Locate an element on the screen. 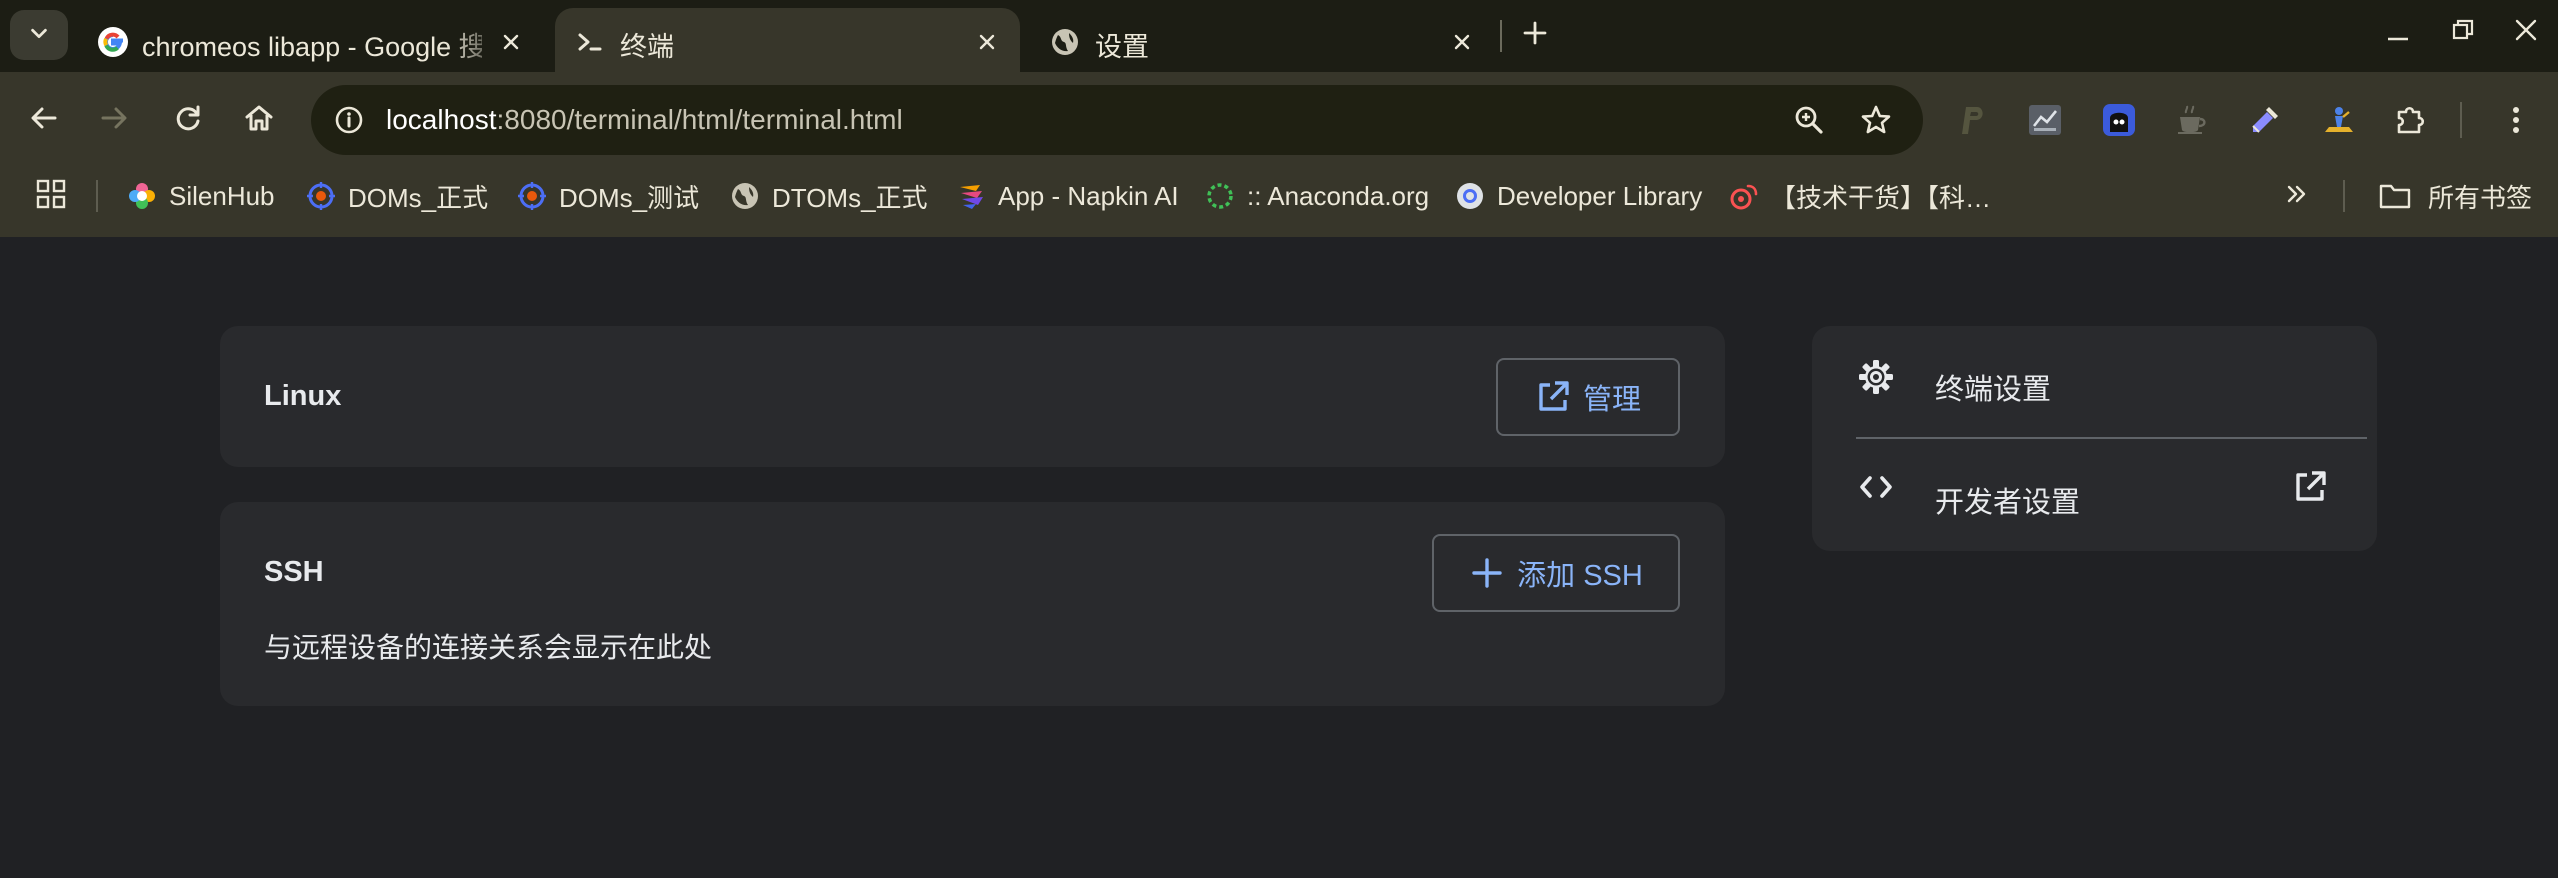 Image resolution: width=2558 pixels, height=878 pixels. tab-settings: 设置 is located at coordinates (1262, 40).